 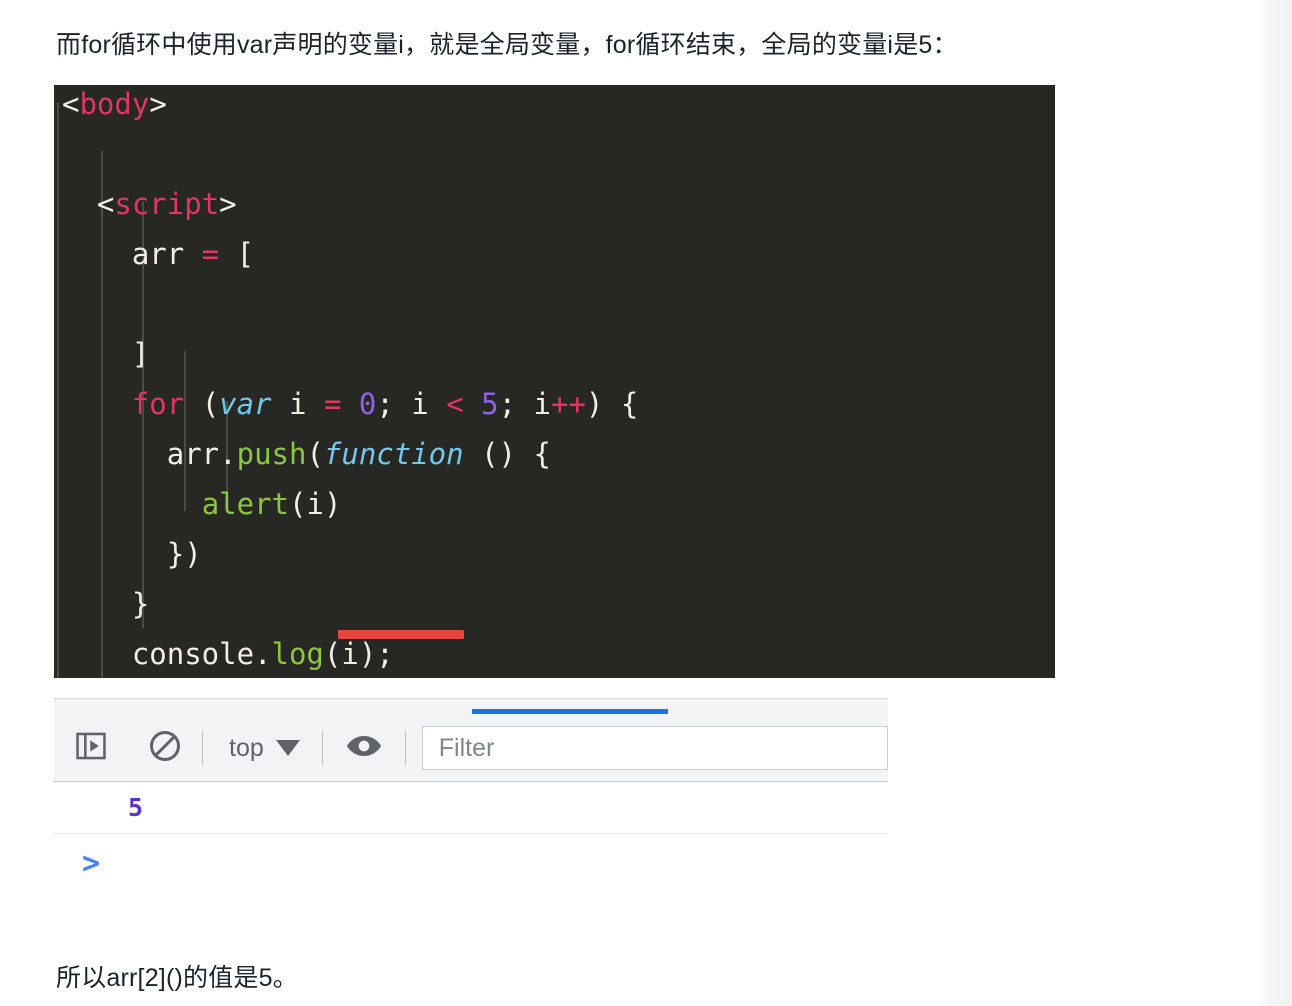 What do you see at coordinates (471, 863) in the screenshot?
I see `console-prompt-row: >` at bounding box center [471, 863].